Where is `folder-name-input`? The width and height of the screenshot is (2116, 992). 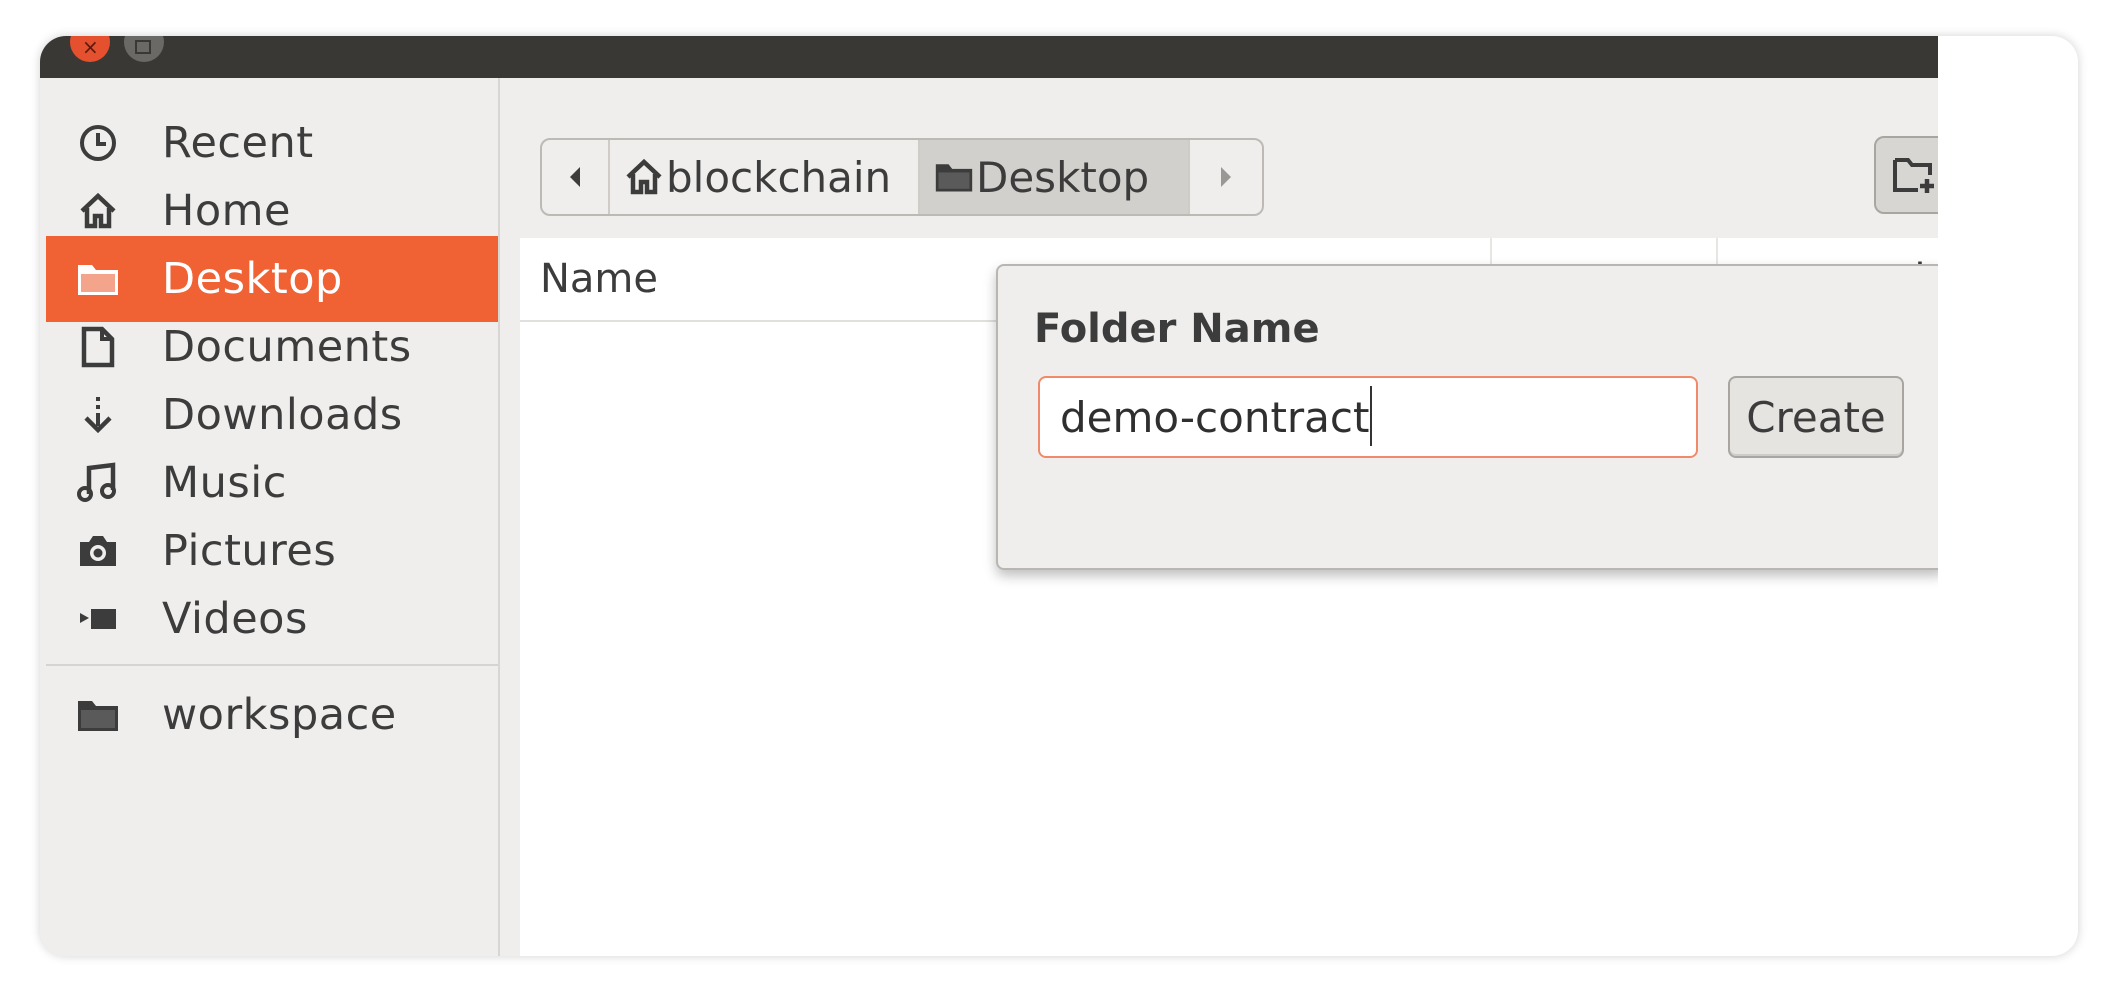
folder-name-input is located at coordinates (1368, 417).